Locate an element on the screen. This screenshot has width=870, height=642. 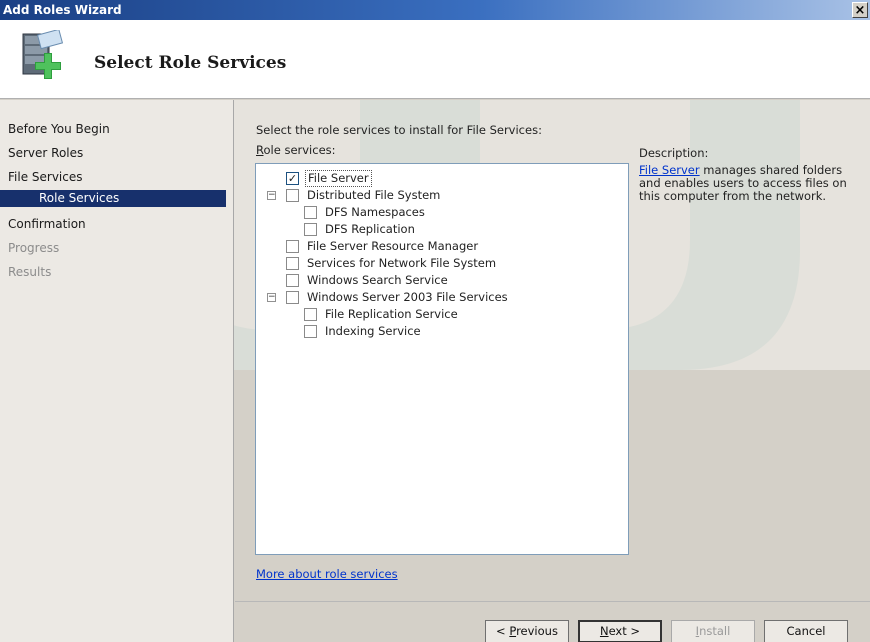
window-title: Add Roles Wizard is located at coordinates (62, 10).